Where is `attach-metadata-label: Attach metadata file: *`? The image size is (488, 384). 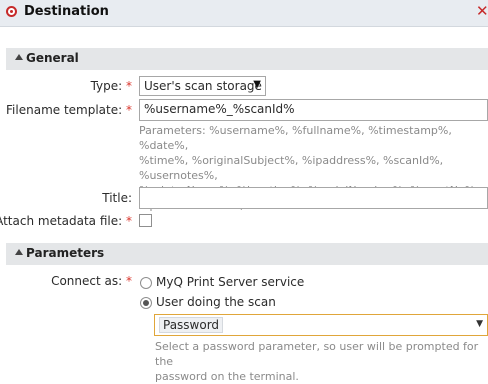 attach-metadata-label: Attach metadata file: * is located at coordinates (66, 221).